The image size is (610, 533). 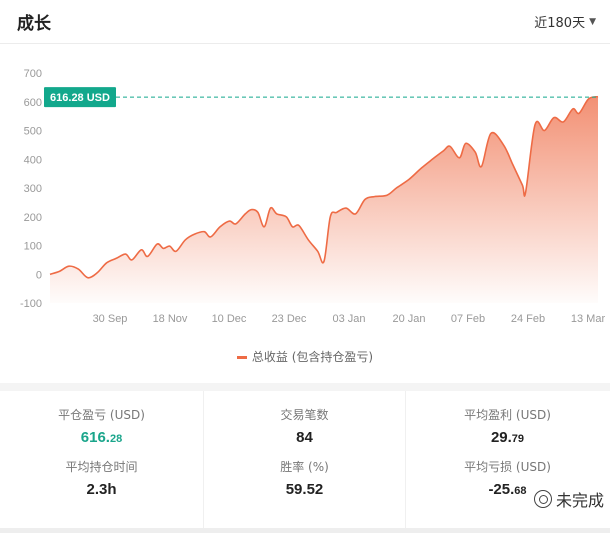 What do you see at coordinates (289, 319) in the screenshot?
I see `x-tick-label: 23 Dec` at bounding box center [289, 319].